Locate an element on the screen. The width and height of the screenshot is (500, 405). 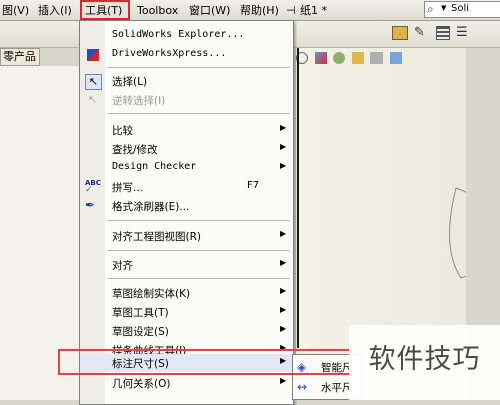
search-input: Soli is located at coordinates (460, 8).